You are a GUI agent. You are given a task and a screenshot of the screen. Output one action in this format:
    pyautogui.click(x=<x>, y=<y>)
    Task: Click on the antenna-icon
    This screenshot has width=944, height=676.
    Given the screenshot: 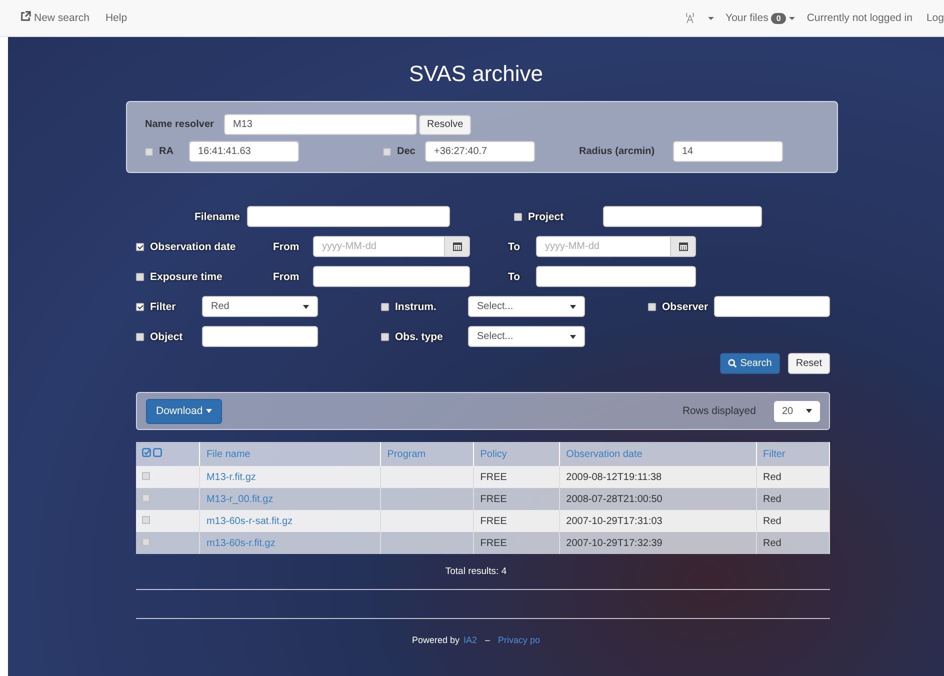 What is the action you would take?
    pyautogui.click(x=690, y=18)
    